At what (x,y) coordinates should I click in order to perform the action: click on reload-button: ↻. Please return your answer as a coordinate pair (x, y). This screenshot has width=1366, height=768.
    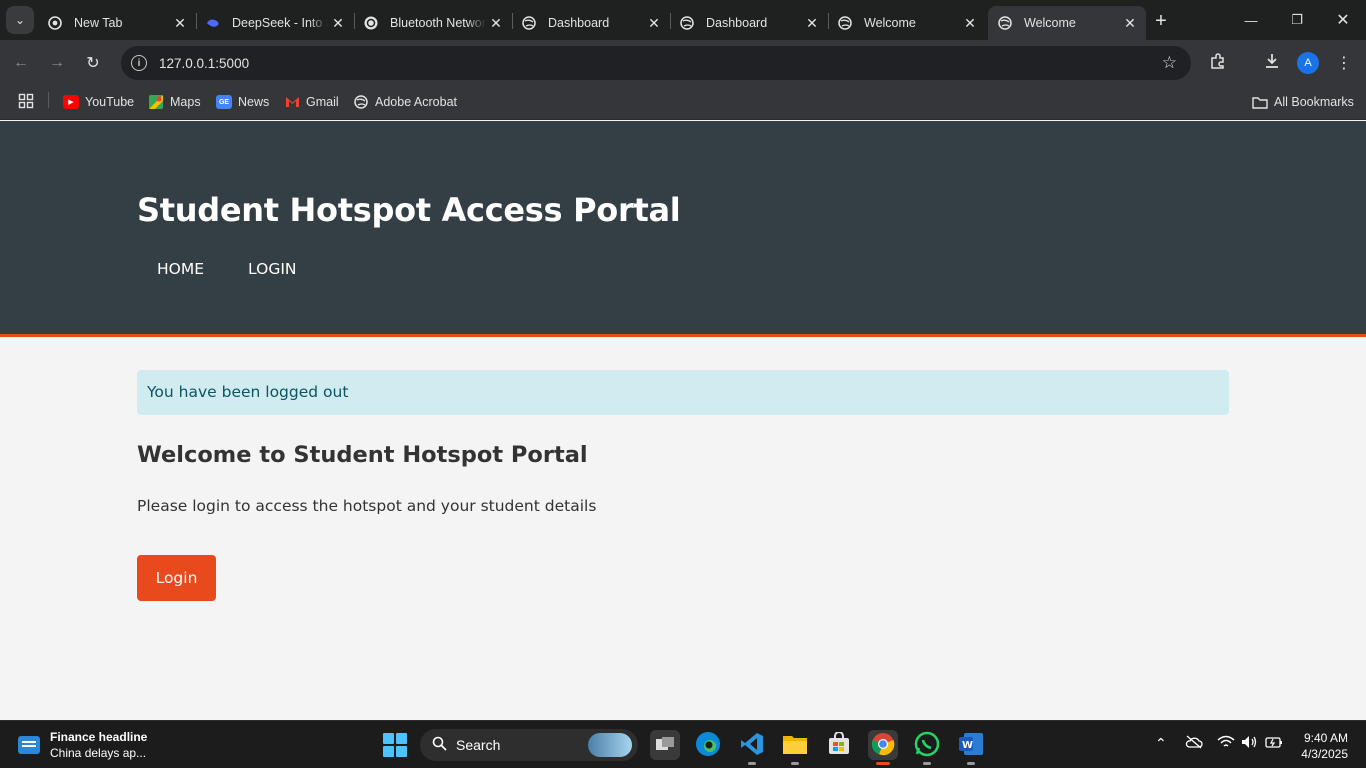
    Looking at the image, I should click on (93, 63).